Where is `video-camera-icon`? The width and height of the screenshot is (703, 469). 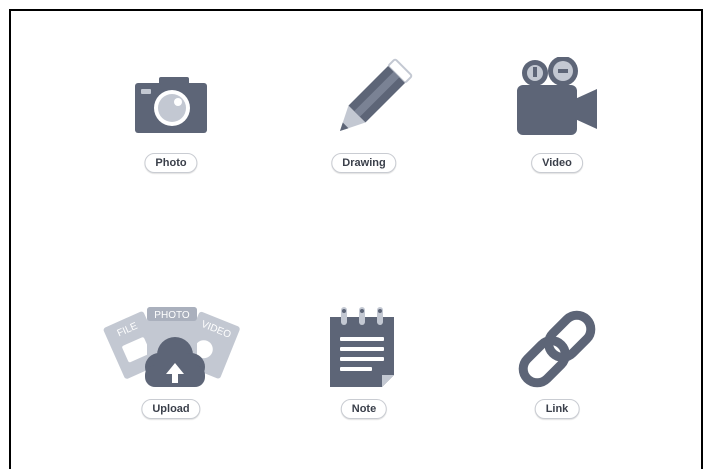 video-camera-icon is located at coordinates (557, 107).